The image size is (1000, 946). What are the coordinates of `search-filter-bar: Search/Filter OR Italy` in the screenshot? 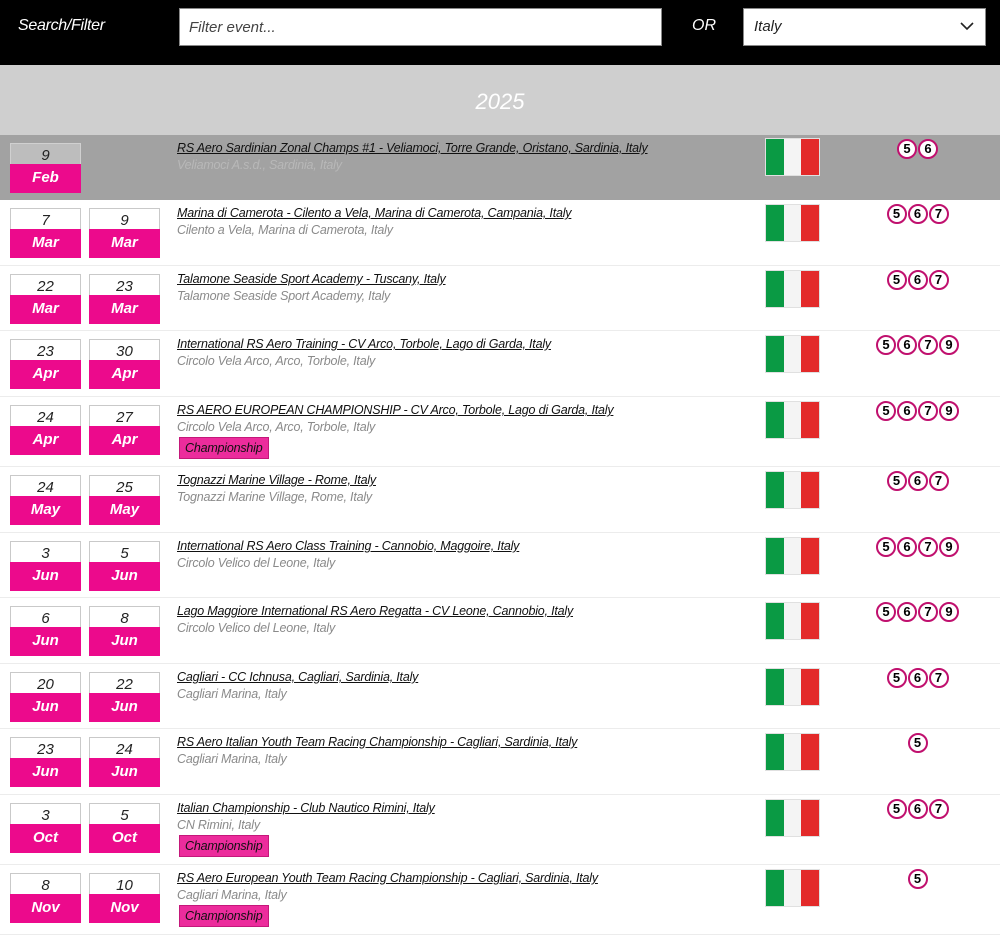 It's located at (500, 32).